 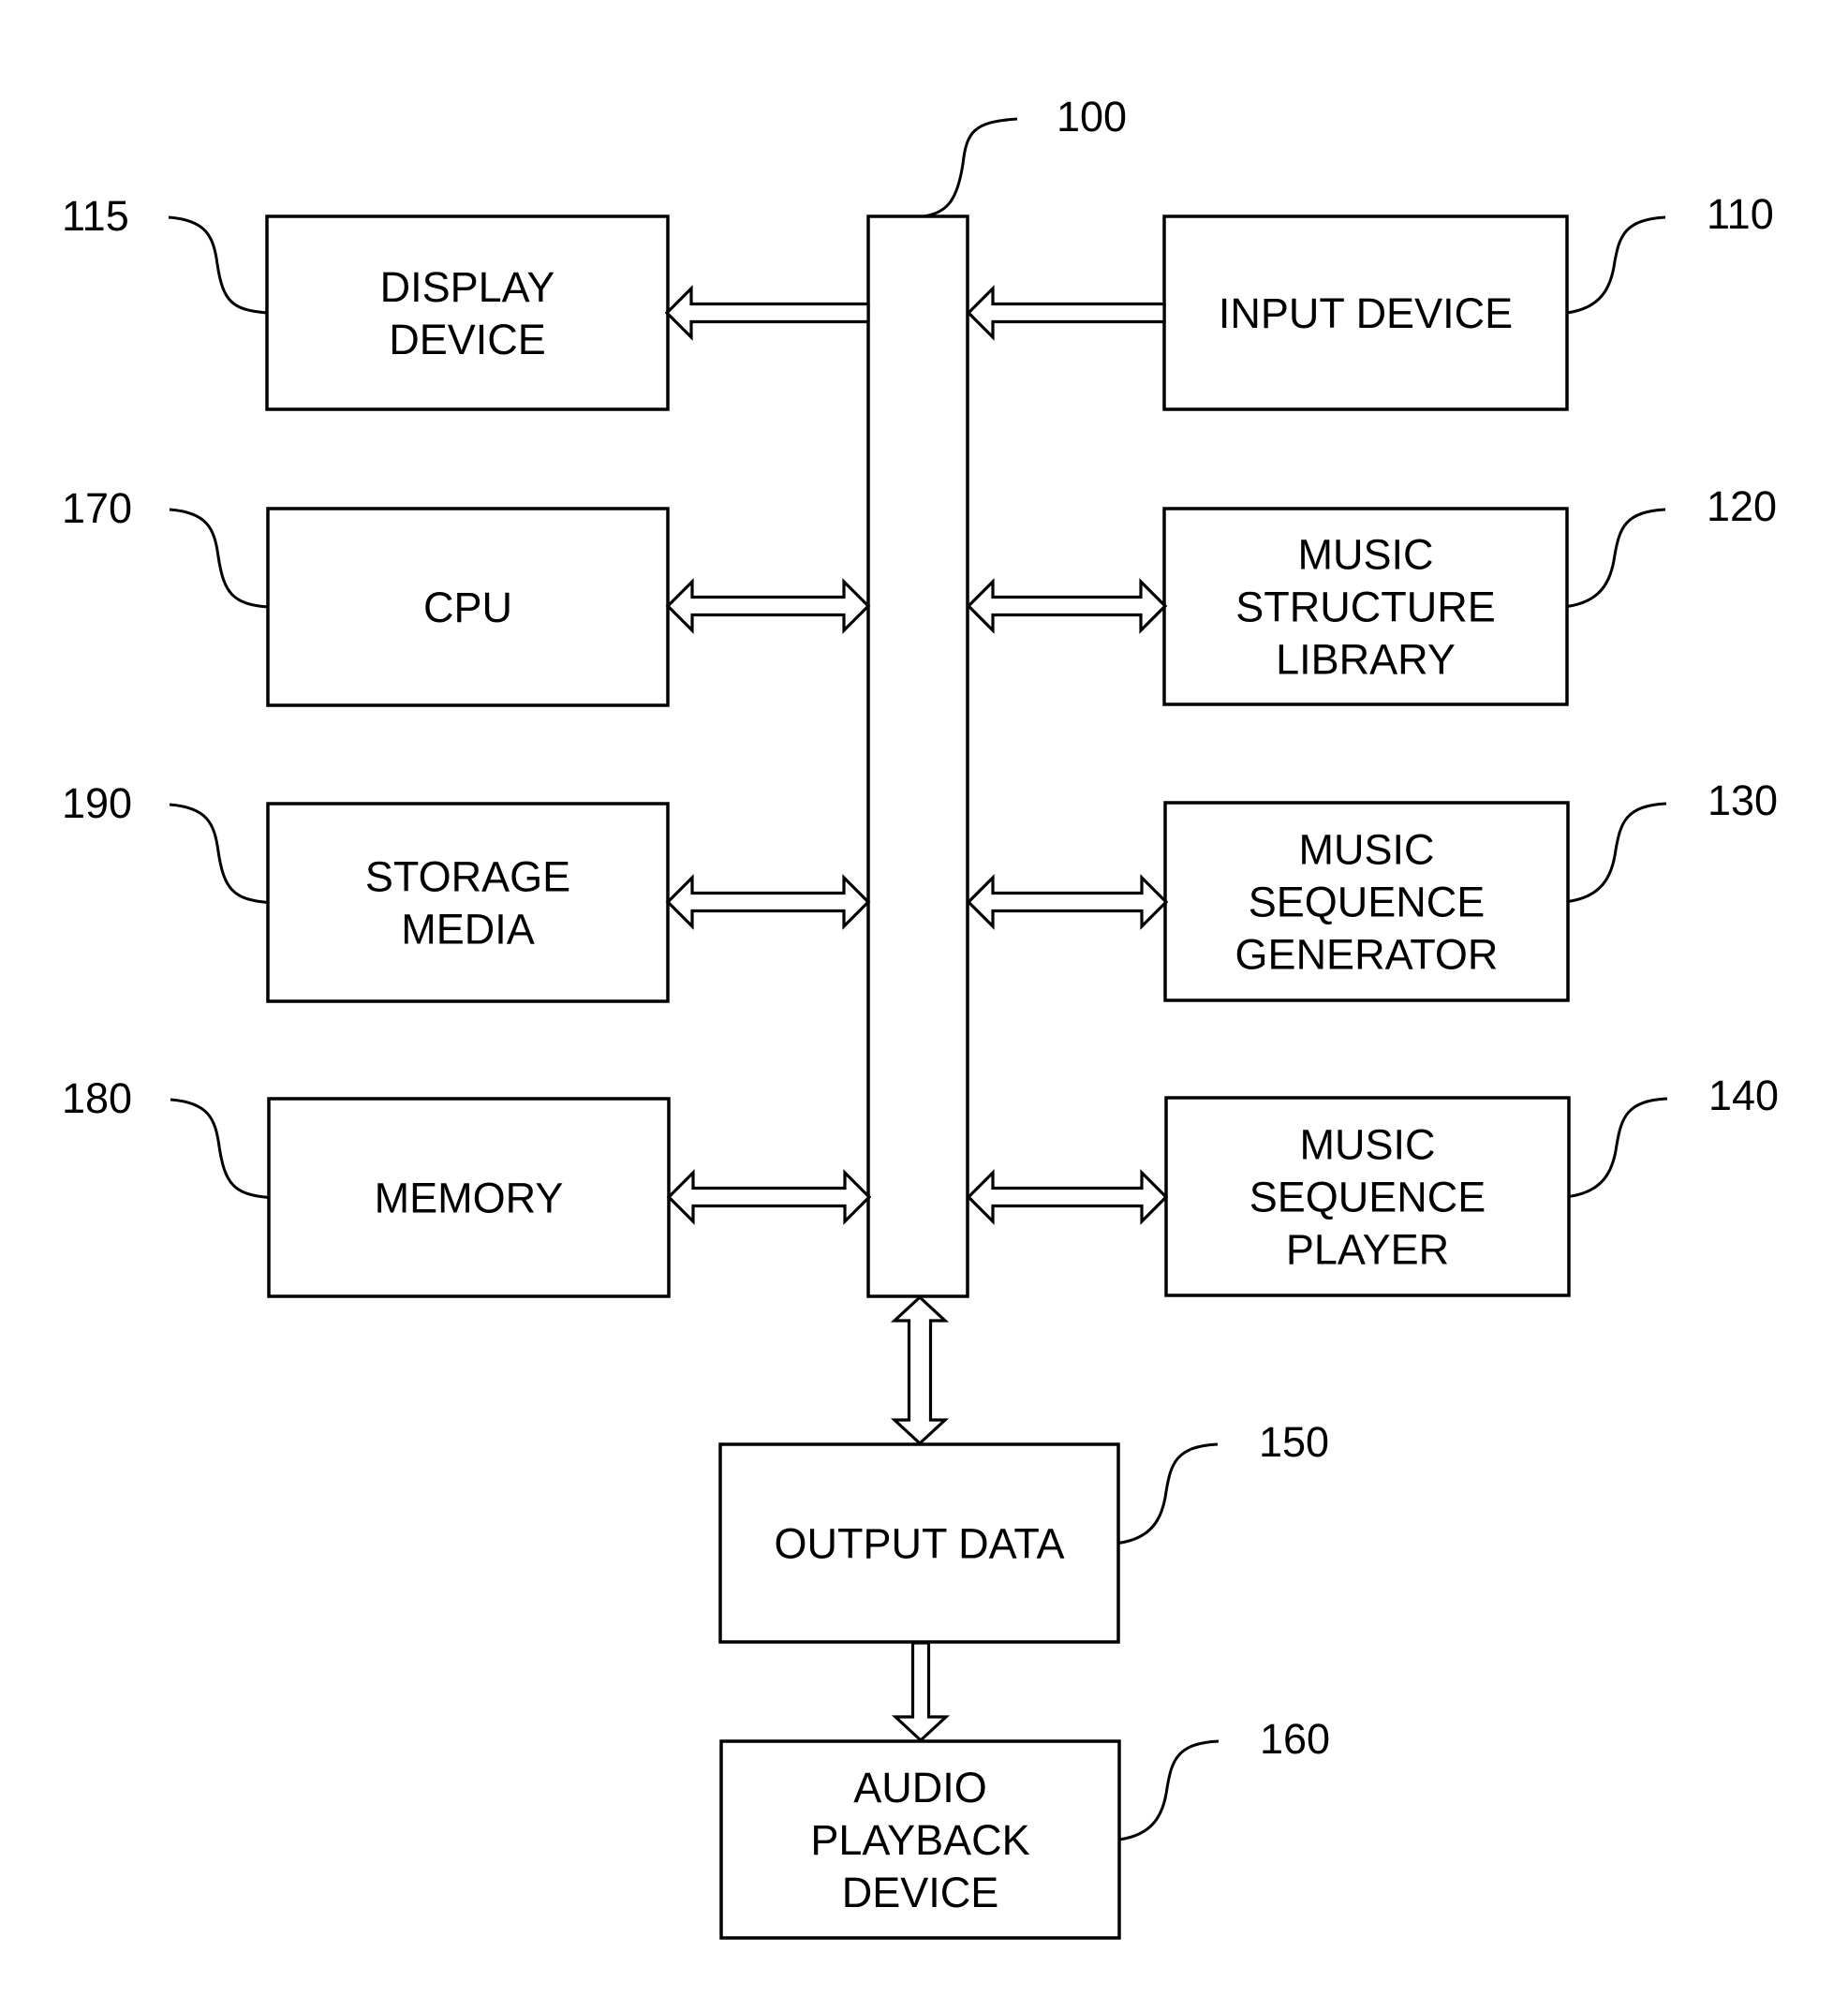 I want to click on block-label-line: PLAYBACK, so click(x=920, y=1840).